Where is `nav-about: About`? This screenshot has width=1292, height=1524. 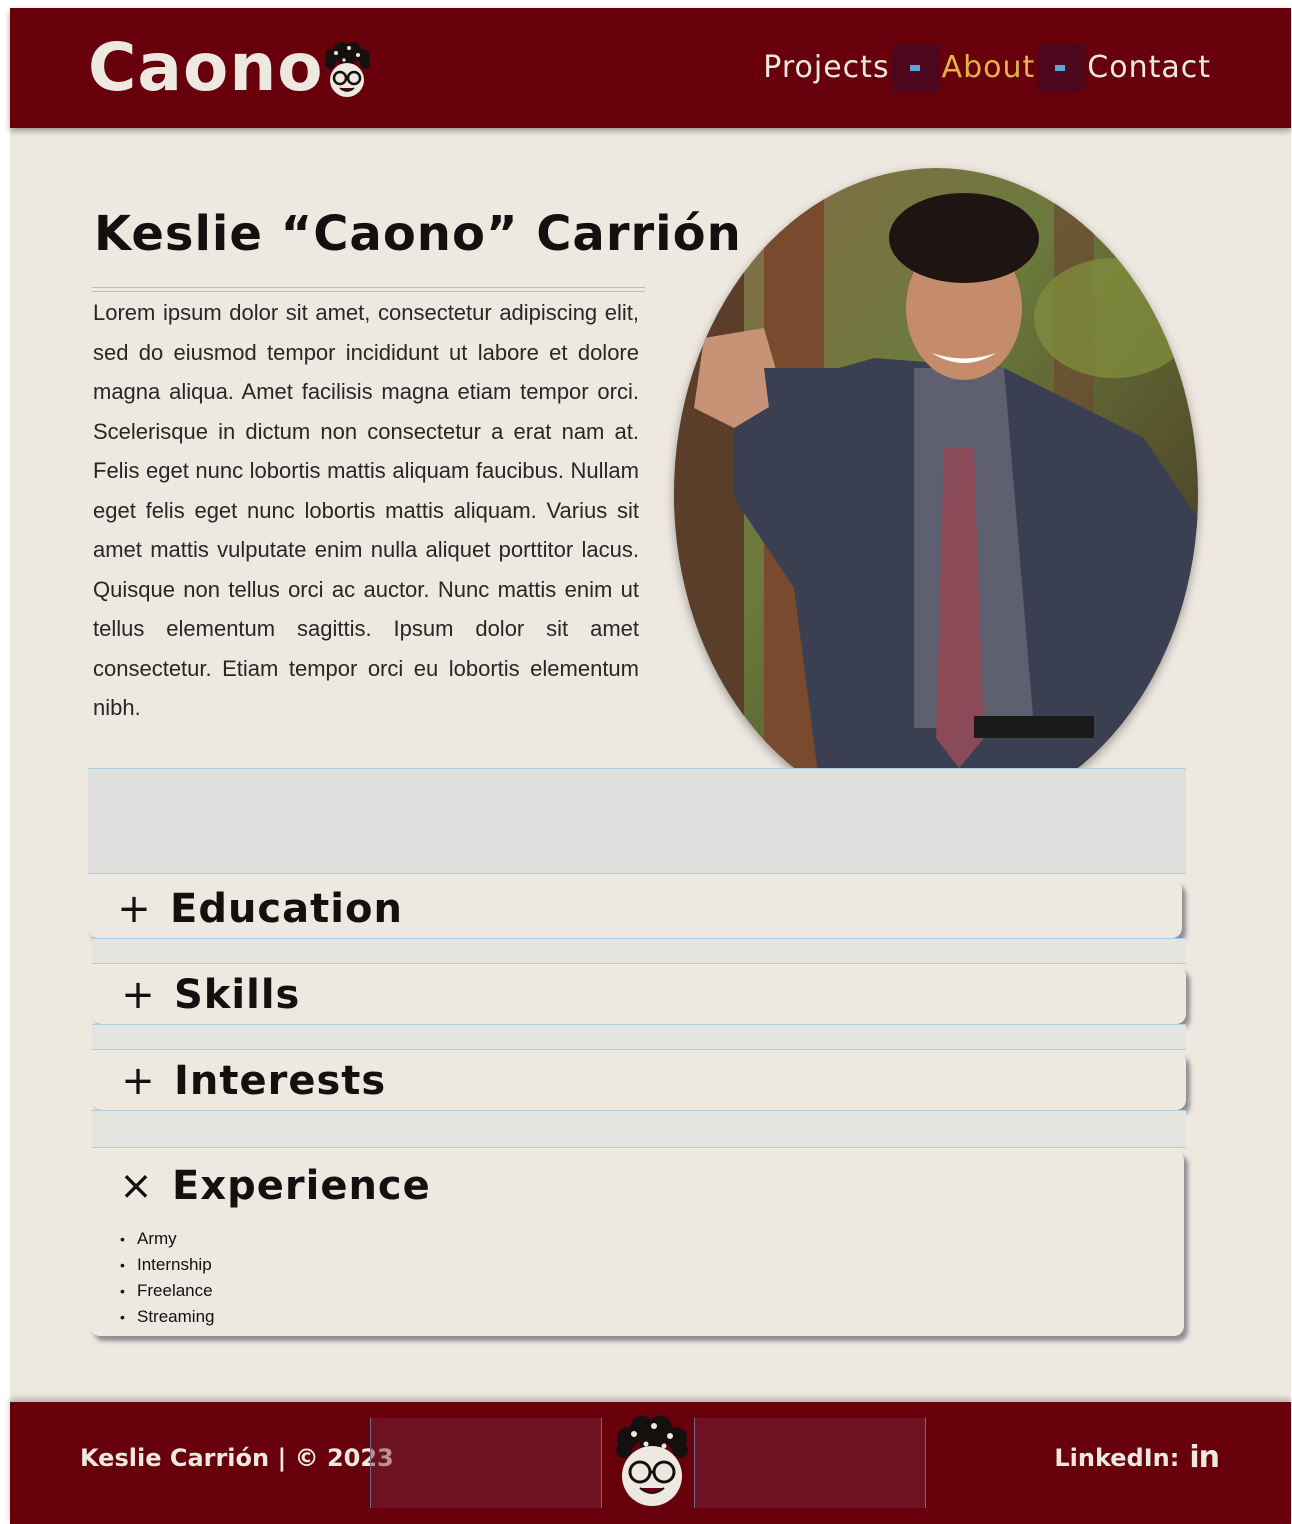 nav-about: About is located at coordinates (989, 68).